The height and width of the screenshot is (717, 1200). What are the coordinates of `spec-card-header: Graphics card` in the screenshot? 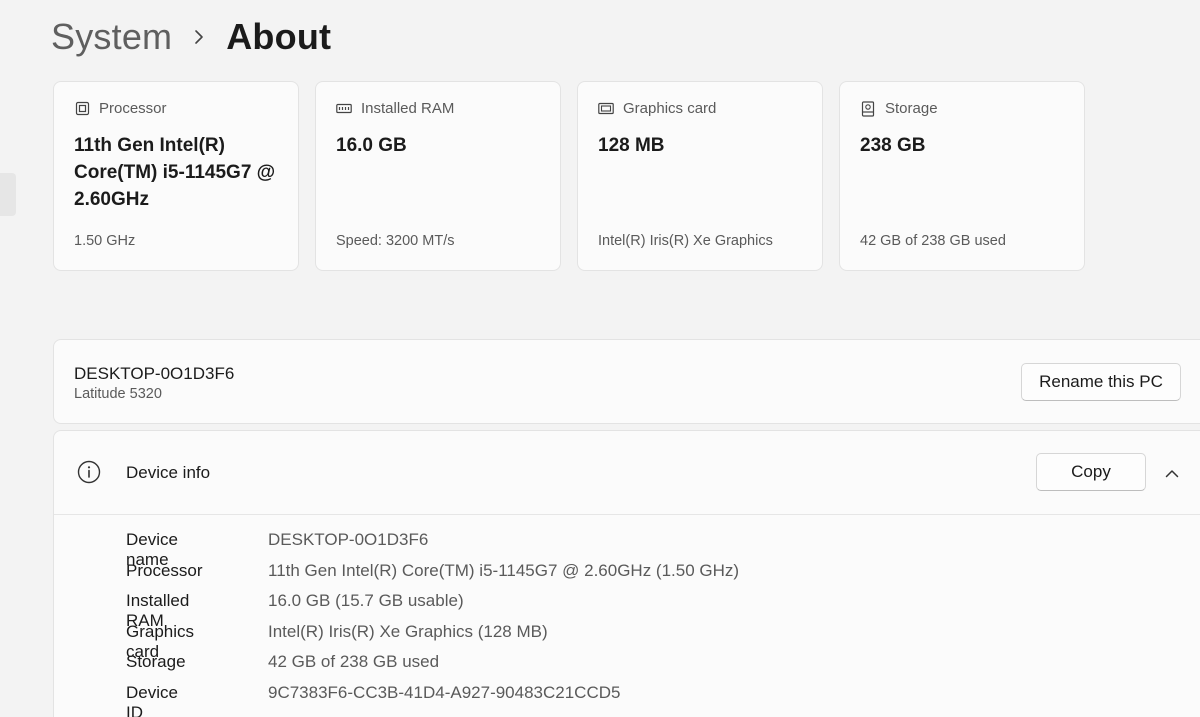 It's located at (657, 108).